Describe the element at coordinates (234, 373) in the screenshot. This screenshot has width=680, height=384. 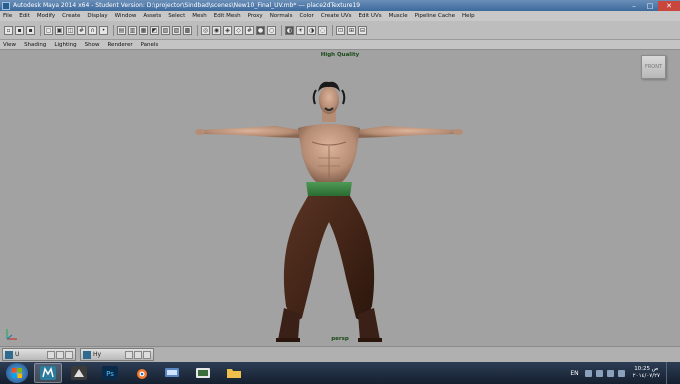
I see `taskbar-explorer` at that location.